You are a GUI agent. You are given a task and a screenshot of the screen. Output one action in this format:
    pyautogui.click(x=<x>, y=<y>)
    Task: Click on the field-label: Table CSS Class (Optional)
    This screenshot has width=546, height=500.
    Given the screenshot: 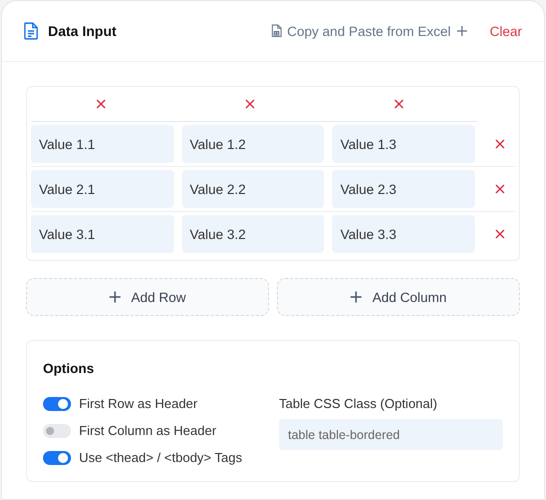 What is the action you would take?
    pyautogui.click(x=358, y=403)
    